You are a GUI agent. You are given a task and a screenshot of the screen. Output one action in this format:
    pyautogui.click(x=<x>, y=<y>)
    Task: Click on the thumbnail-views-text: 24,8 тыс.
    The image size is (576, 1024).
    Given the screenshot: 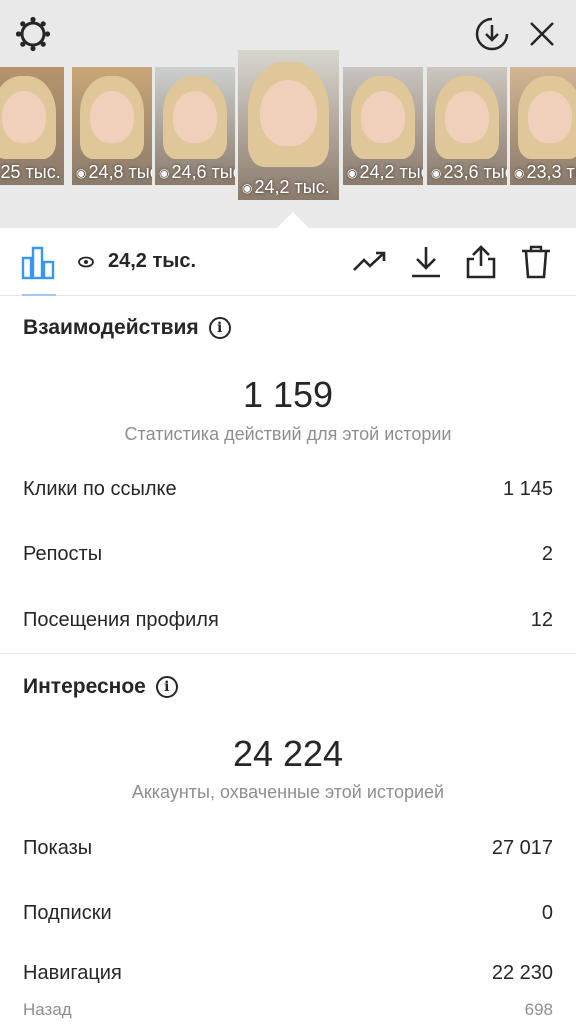 What is the action you would take?
    pyautogui.click(x=120, y=172)
    